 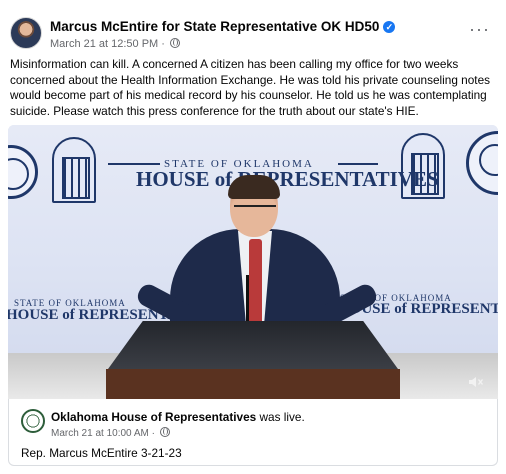 I want to click on live-meta: March 21 at 10:00 AM ·, so click(x=110, y=433).